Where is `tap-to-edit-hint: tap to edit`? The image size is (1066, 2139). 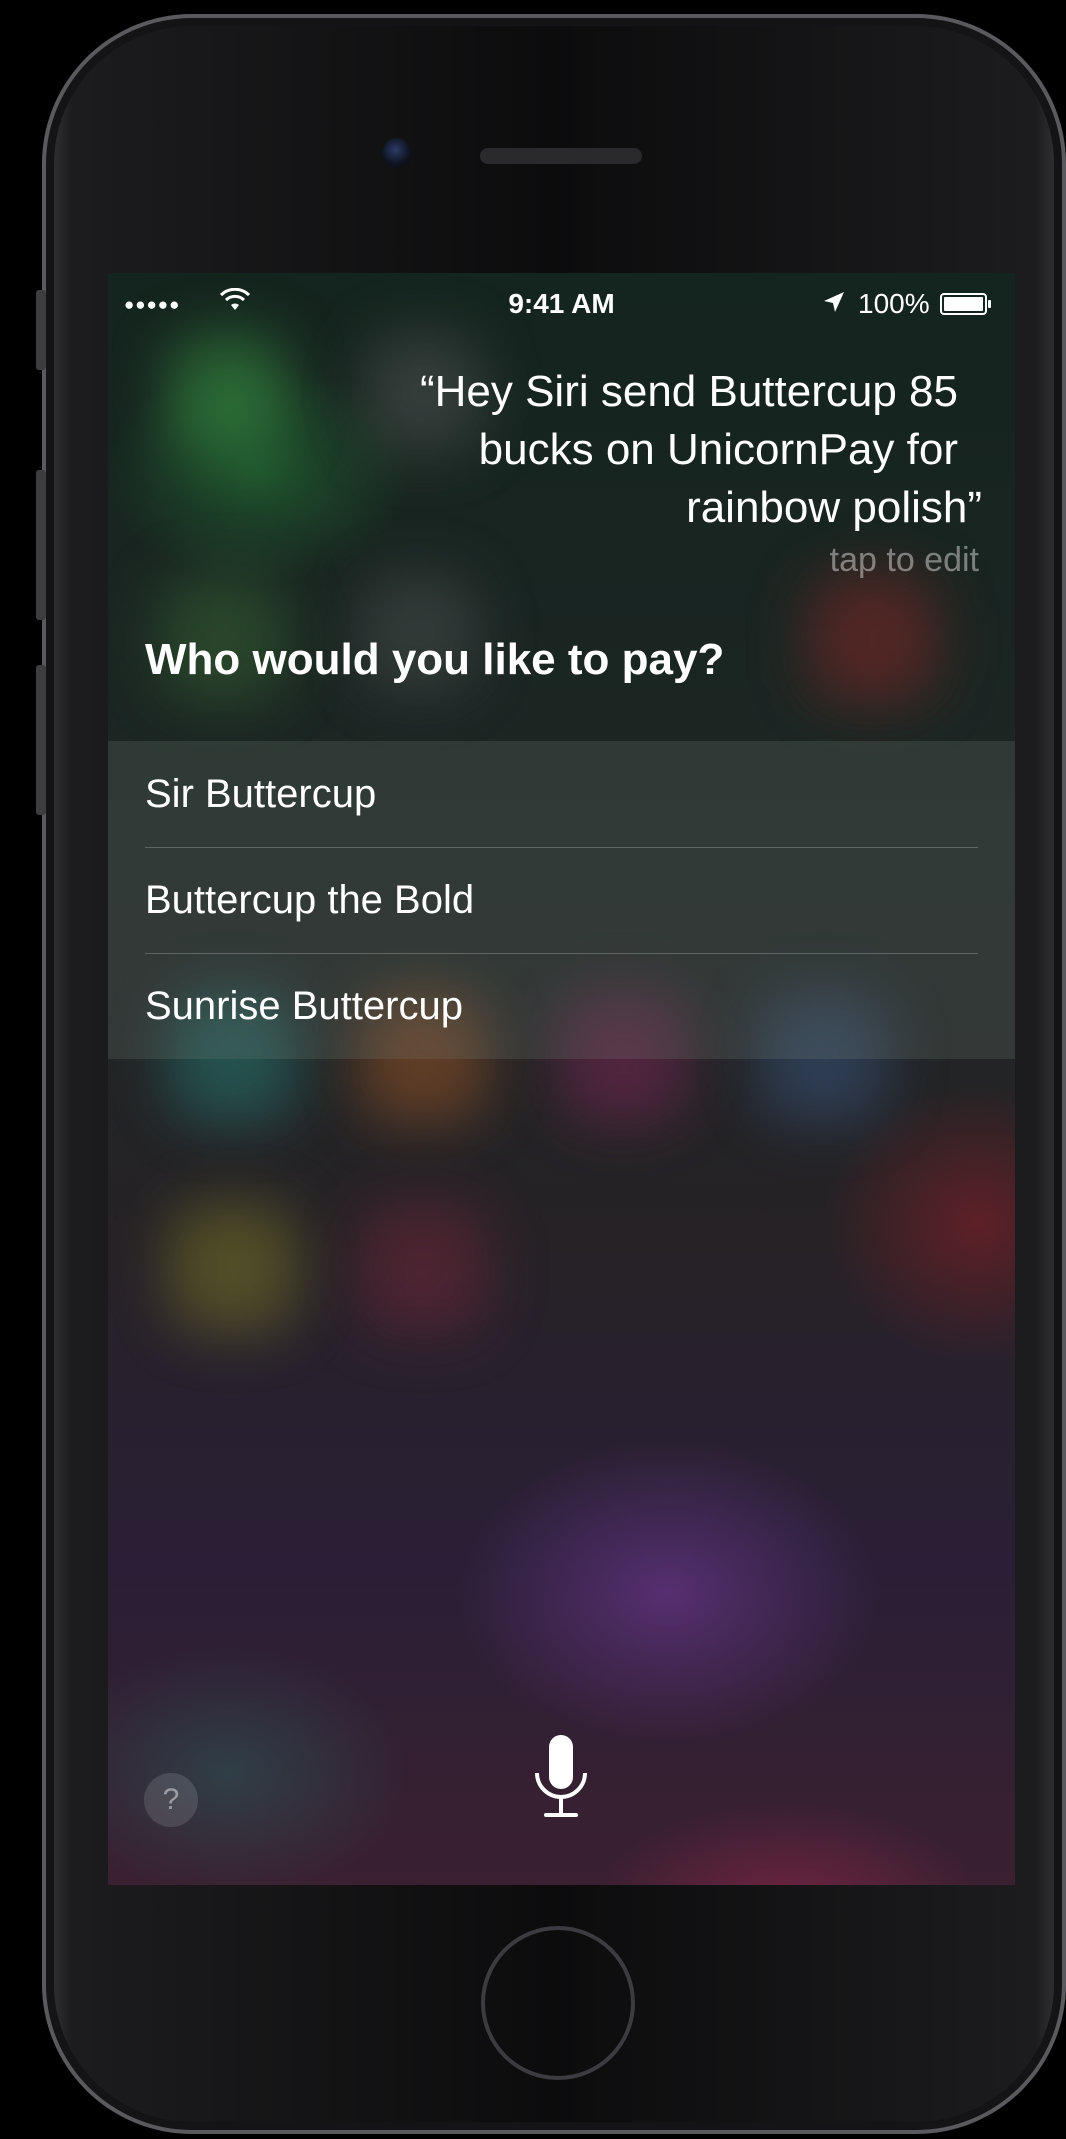 tap-to-edit-hint: tap to edit is located at coordinates (904, 560).